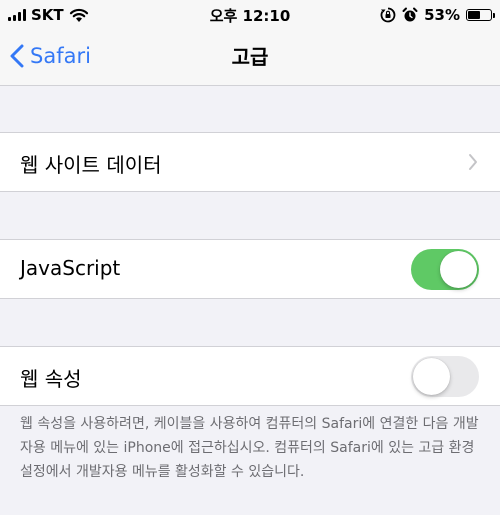 The width and height of the screenshot is (500, 515). Describe the element at coordinates (474, 15) in the screenshot. I see `battery-level` at that location.